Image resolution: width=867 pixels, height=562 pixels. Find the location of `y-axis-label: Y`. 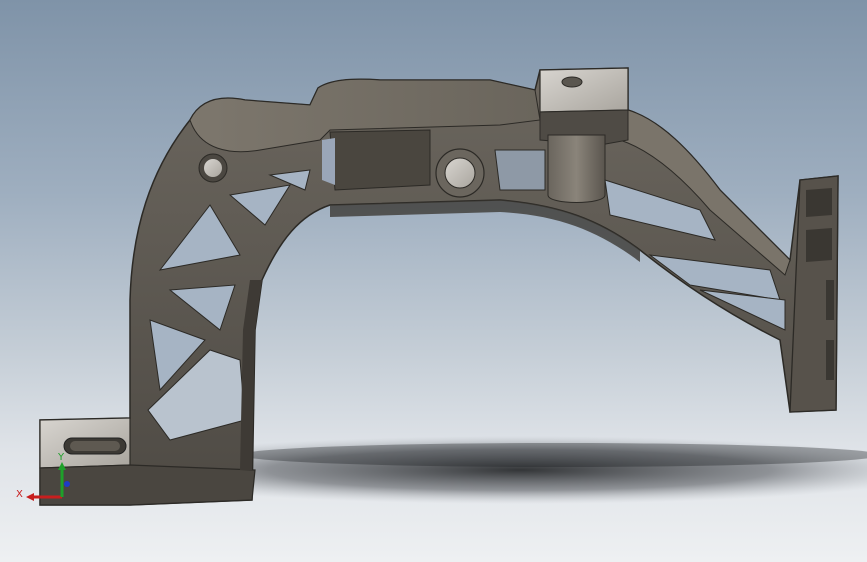

y-axis-label: Y is located at coordinates (61, 457).